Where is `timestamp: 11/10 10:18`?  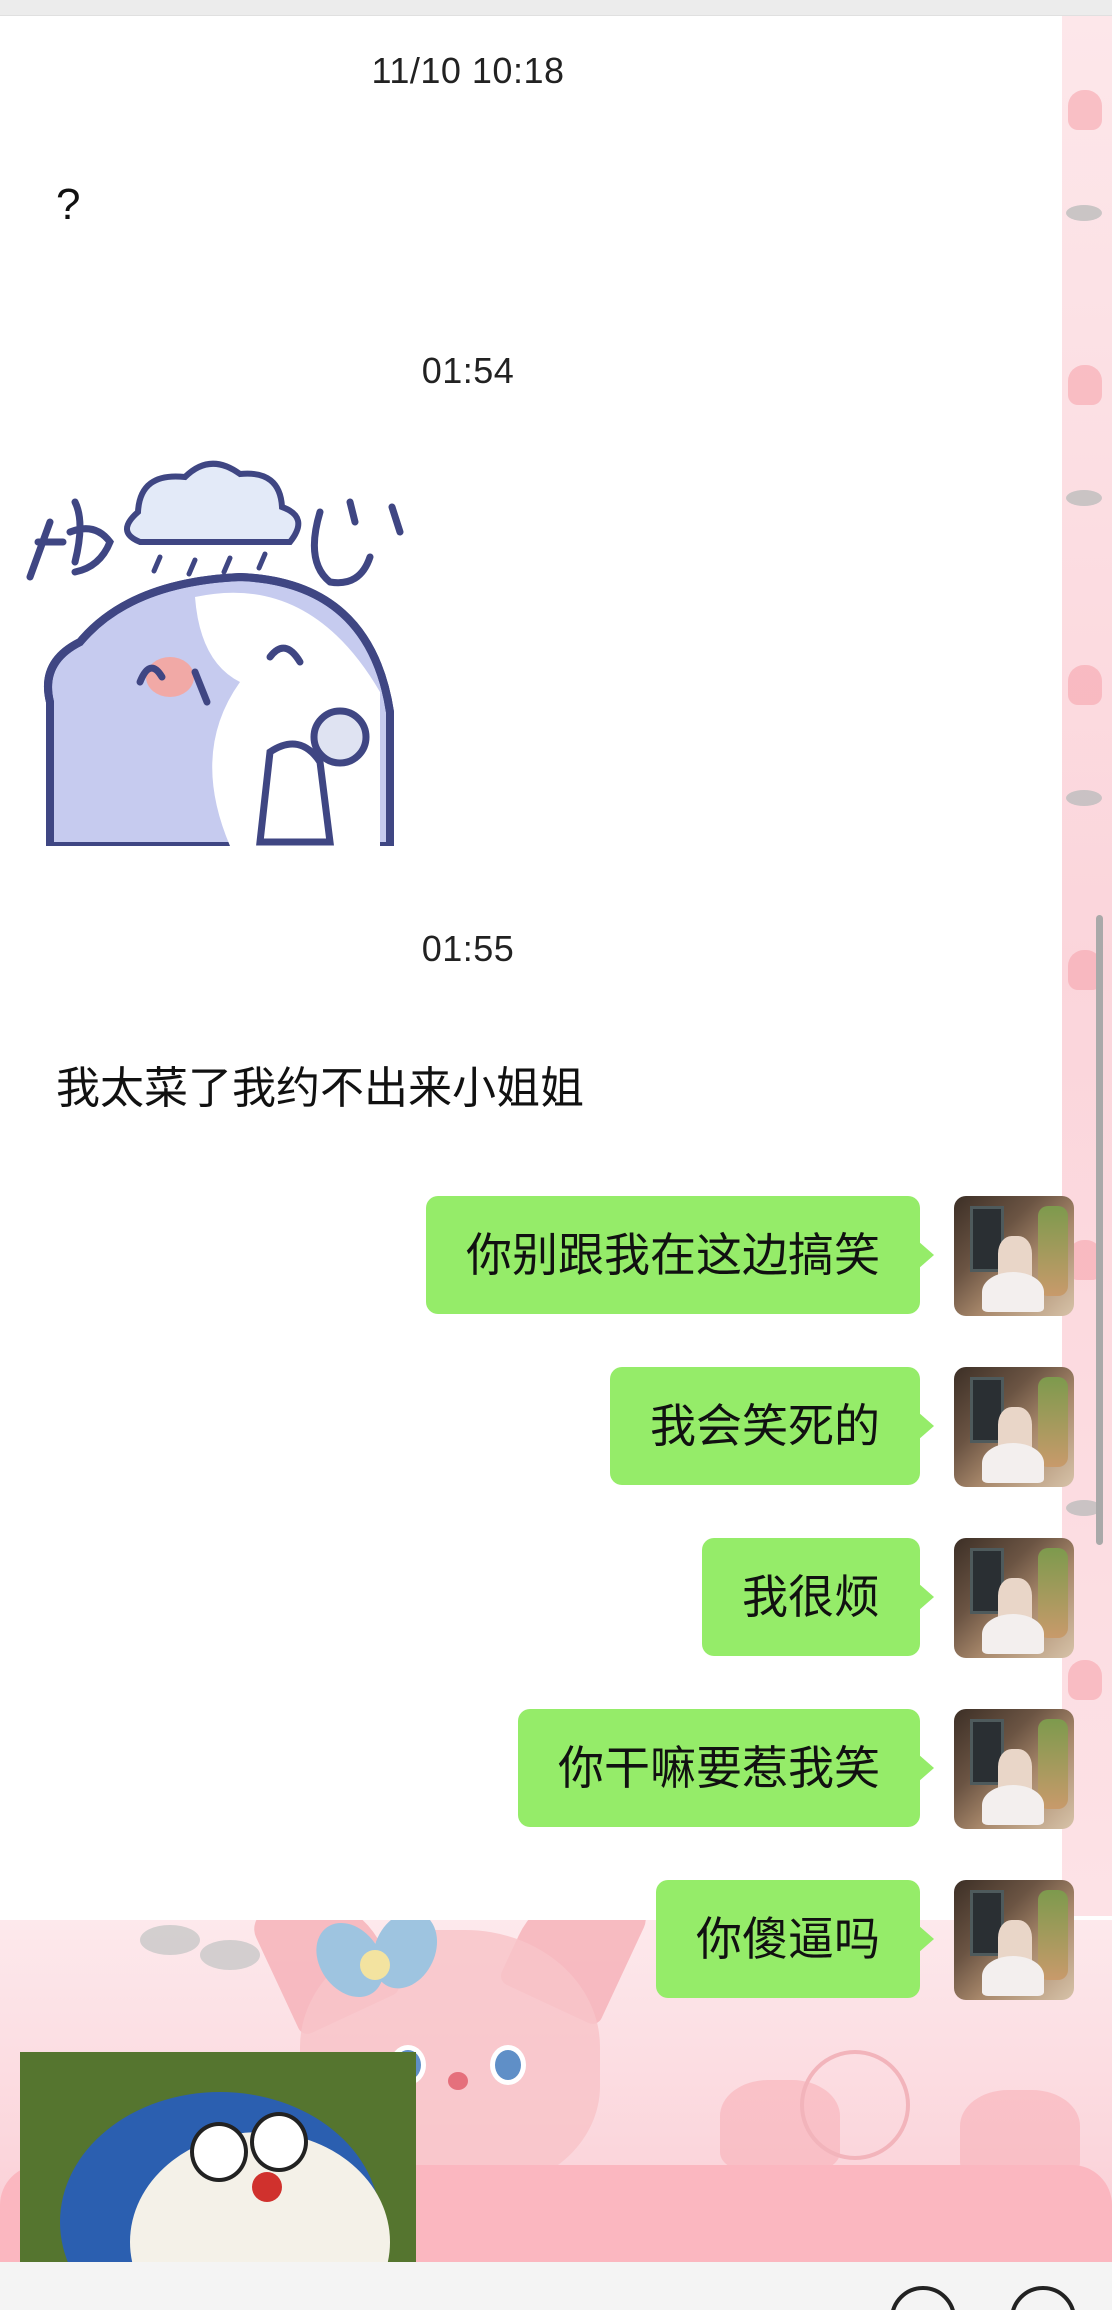 timestamp: 11/10 10:18 is located at coordinates (468, 70).